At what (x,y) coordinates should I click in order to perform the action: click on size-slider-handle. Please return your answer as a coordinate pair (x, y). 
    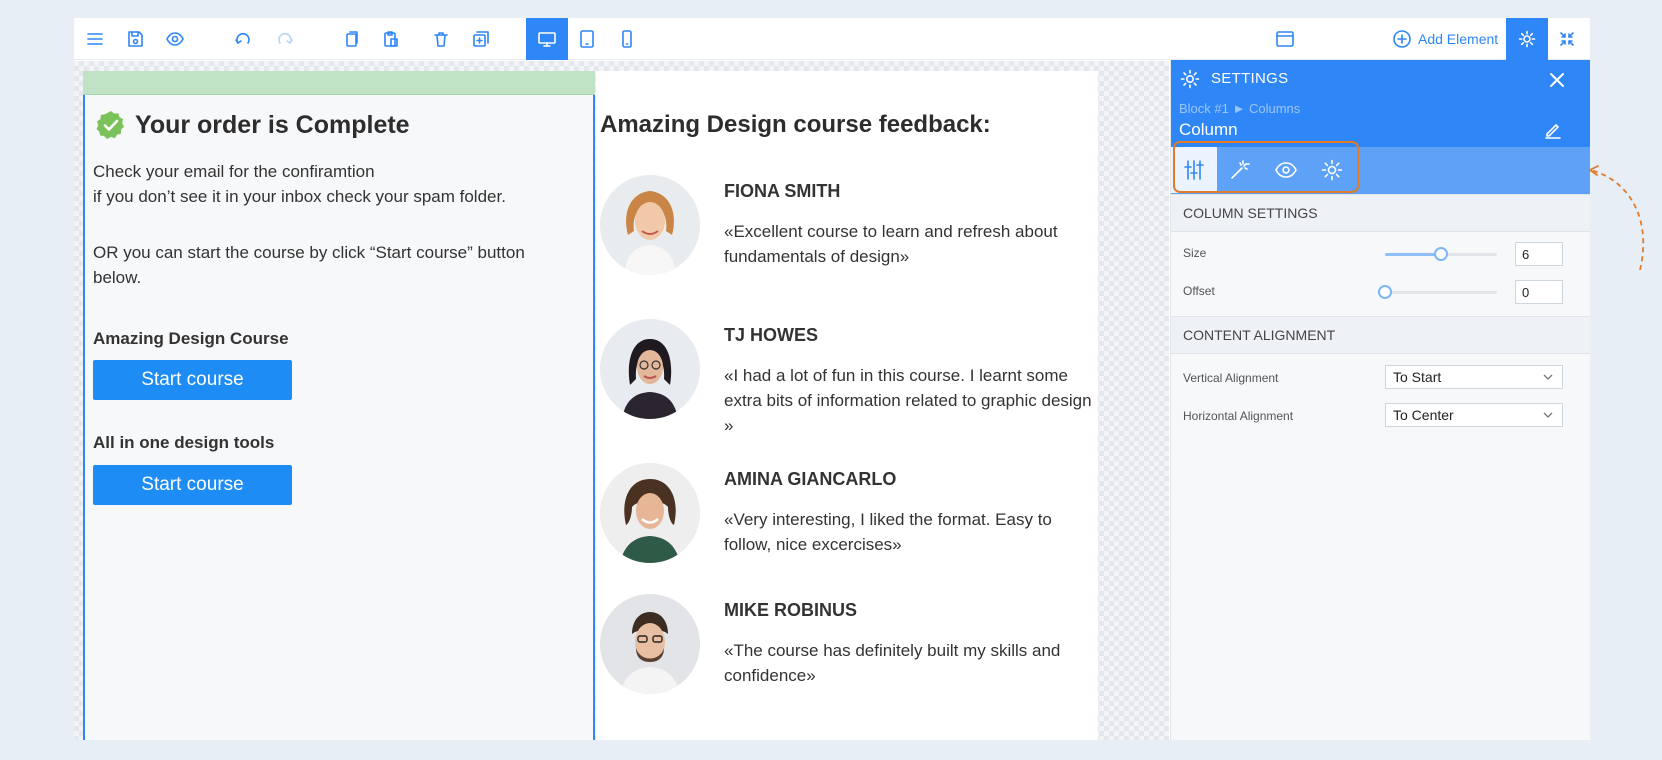
    Looking at the image, I should click on (1441, 254).